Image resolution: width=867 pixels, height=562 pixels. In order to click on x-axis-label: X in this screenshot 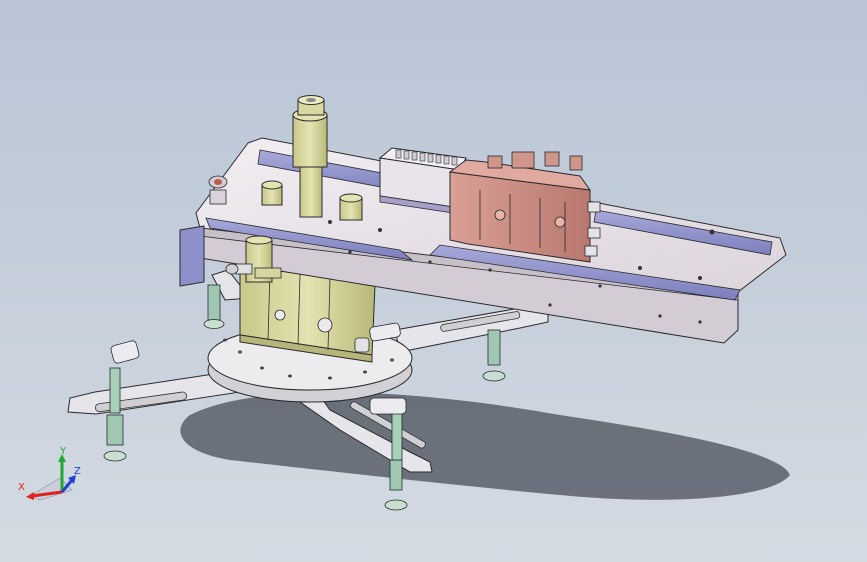, I will do `click(21, 487)`.